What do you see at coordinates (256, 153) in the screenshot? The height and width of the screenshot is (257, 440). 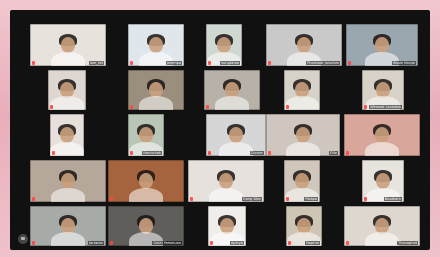 I see `participant-name: Cluster` at bounding box center [256, 153].